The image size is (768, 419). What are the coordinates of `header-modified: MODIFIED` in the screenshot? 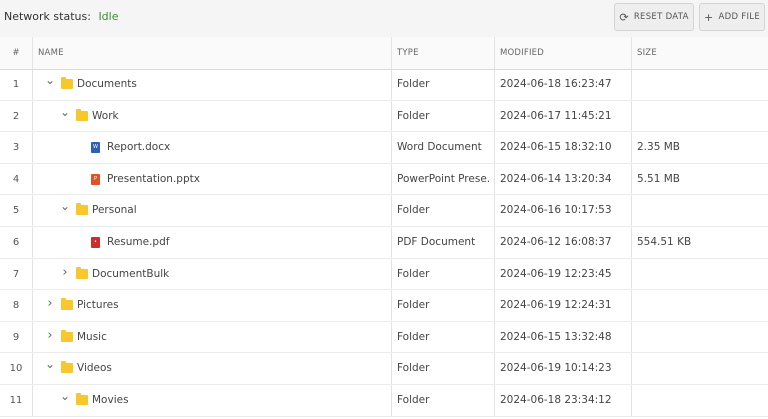 It's located at (522, 53).